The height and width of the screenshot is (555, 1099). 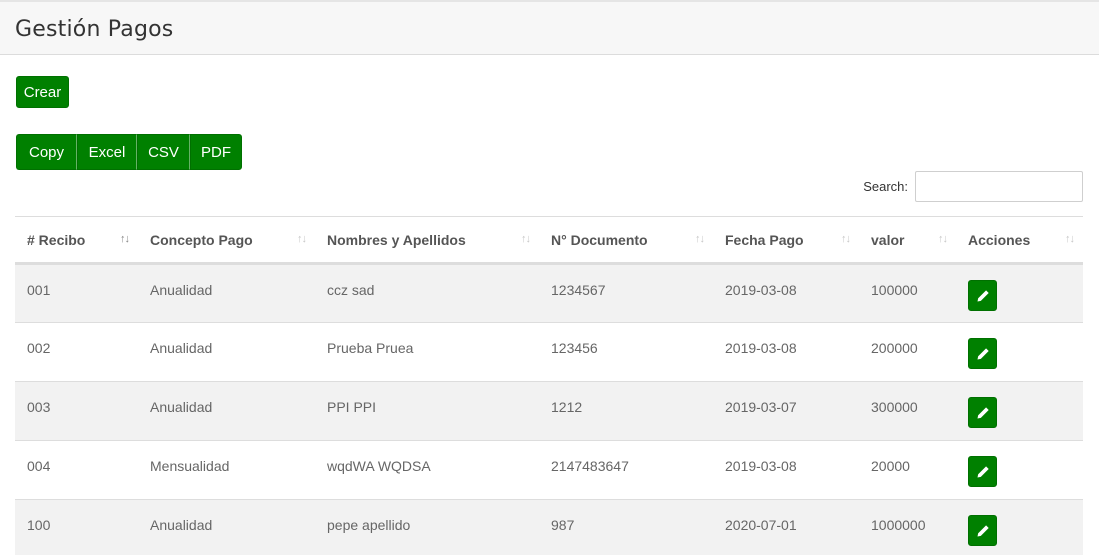 What do you see at coordinates (761, 407) in the screenshot?
I see `cell-fecha: 2019-03-07` at bounding box center [761, 407].